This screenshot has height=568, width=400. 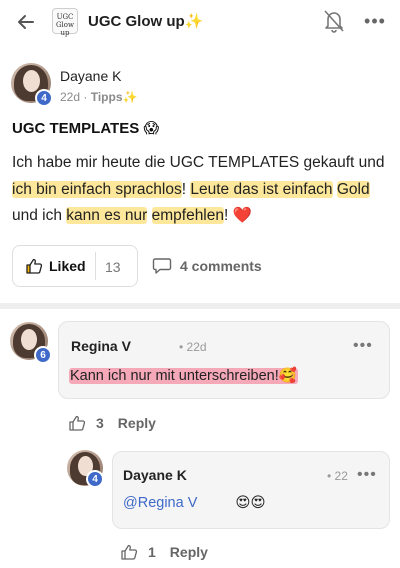 What do you see at coordinates (65, 22) in the screenshot?
I see `group-logo: UGC Glow up` at bounding box center [65, 22].